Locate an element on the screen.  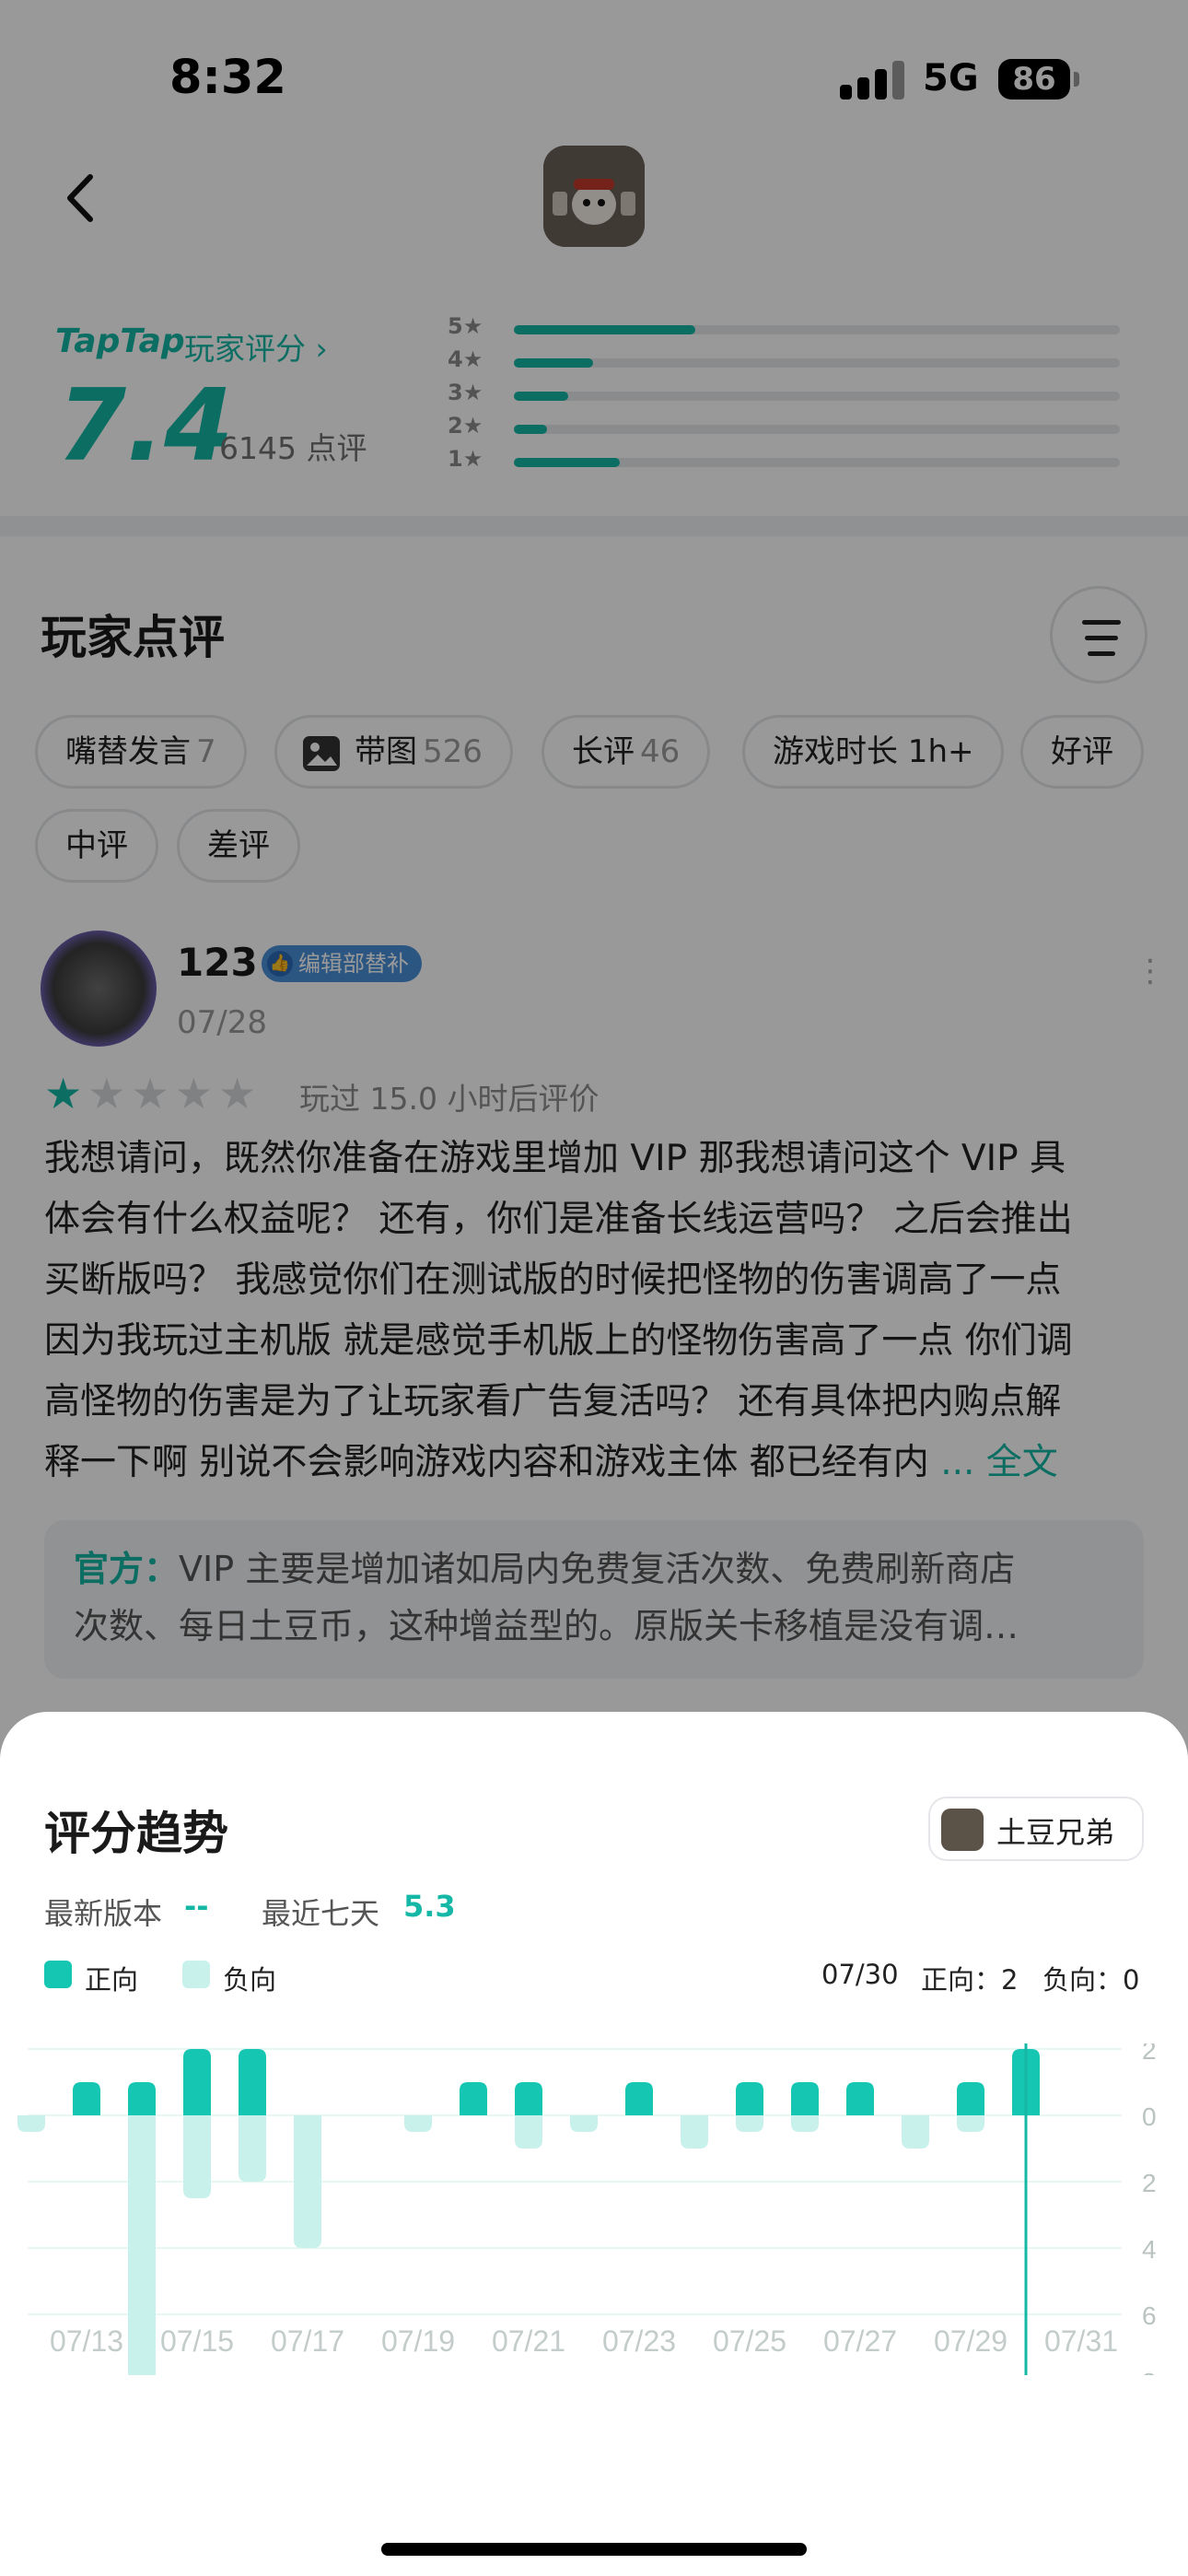
x-tick-label: 07/25 is located at coordinates (749, 2341).